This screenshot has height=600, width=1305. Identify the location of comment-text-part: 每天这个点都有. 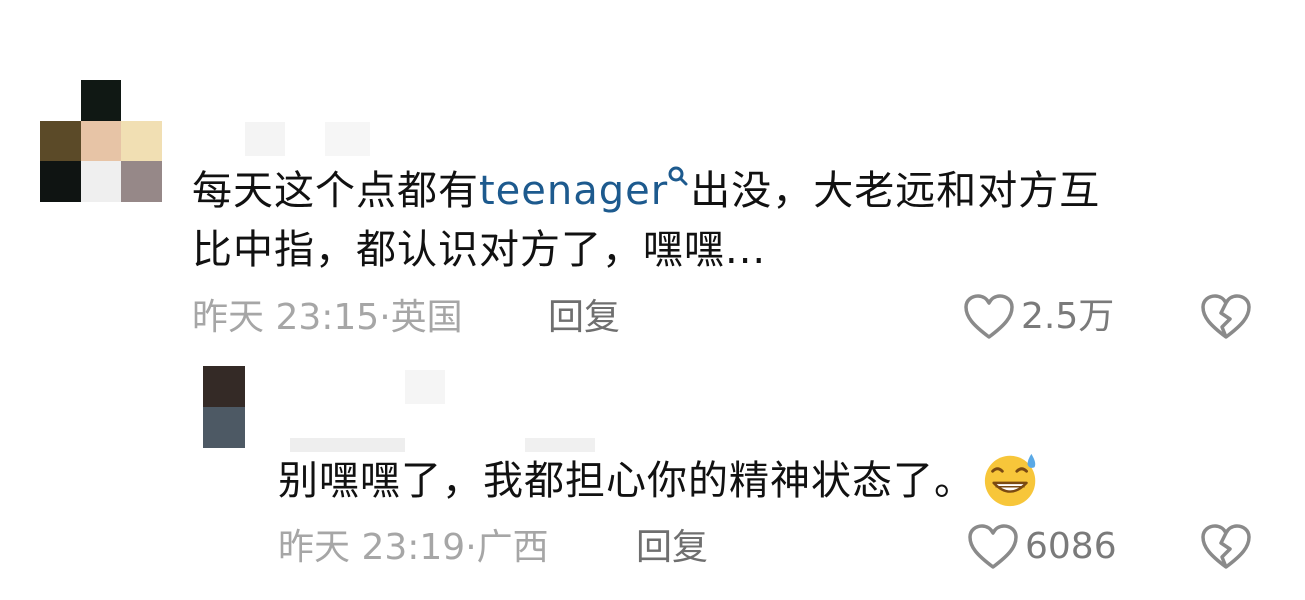
(335, 191).